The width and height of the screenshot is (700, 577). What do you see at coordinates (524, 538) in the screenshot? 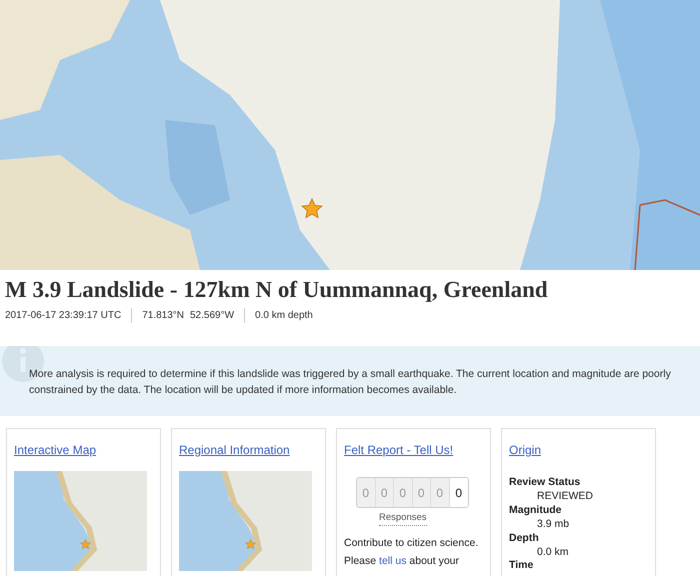
I see `field-label: Depth` at bounding box center [524, 538].